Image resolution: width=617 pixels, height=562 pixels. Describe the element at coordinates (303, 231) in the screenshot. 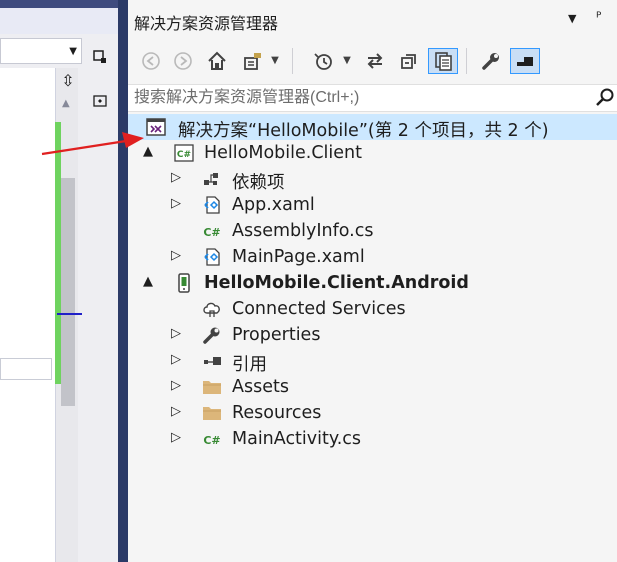

I see `tree-item-label: AssemblyInfo.cs` at that location.